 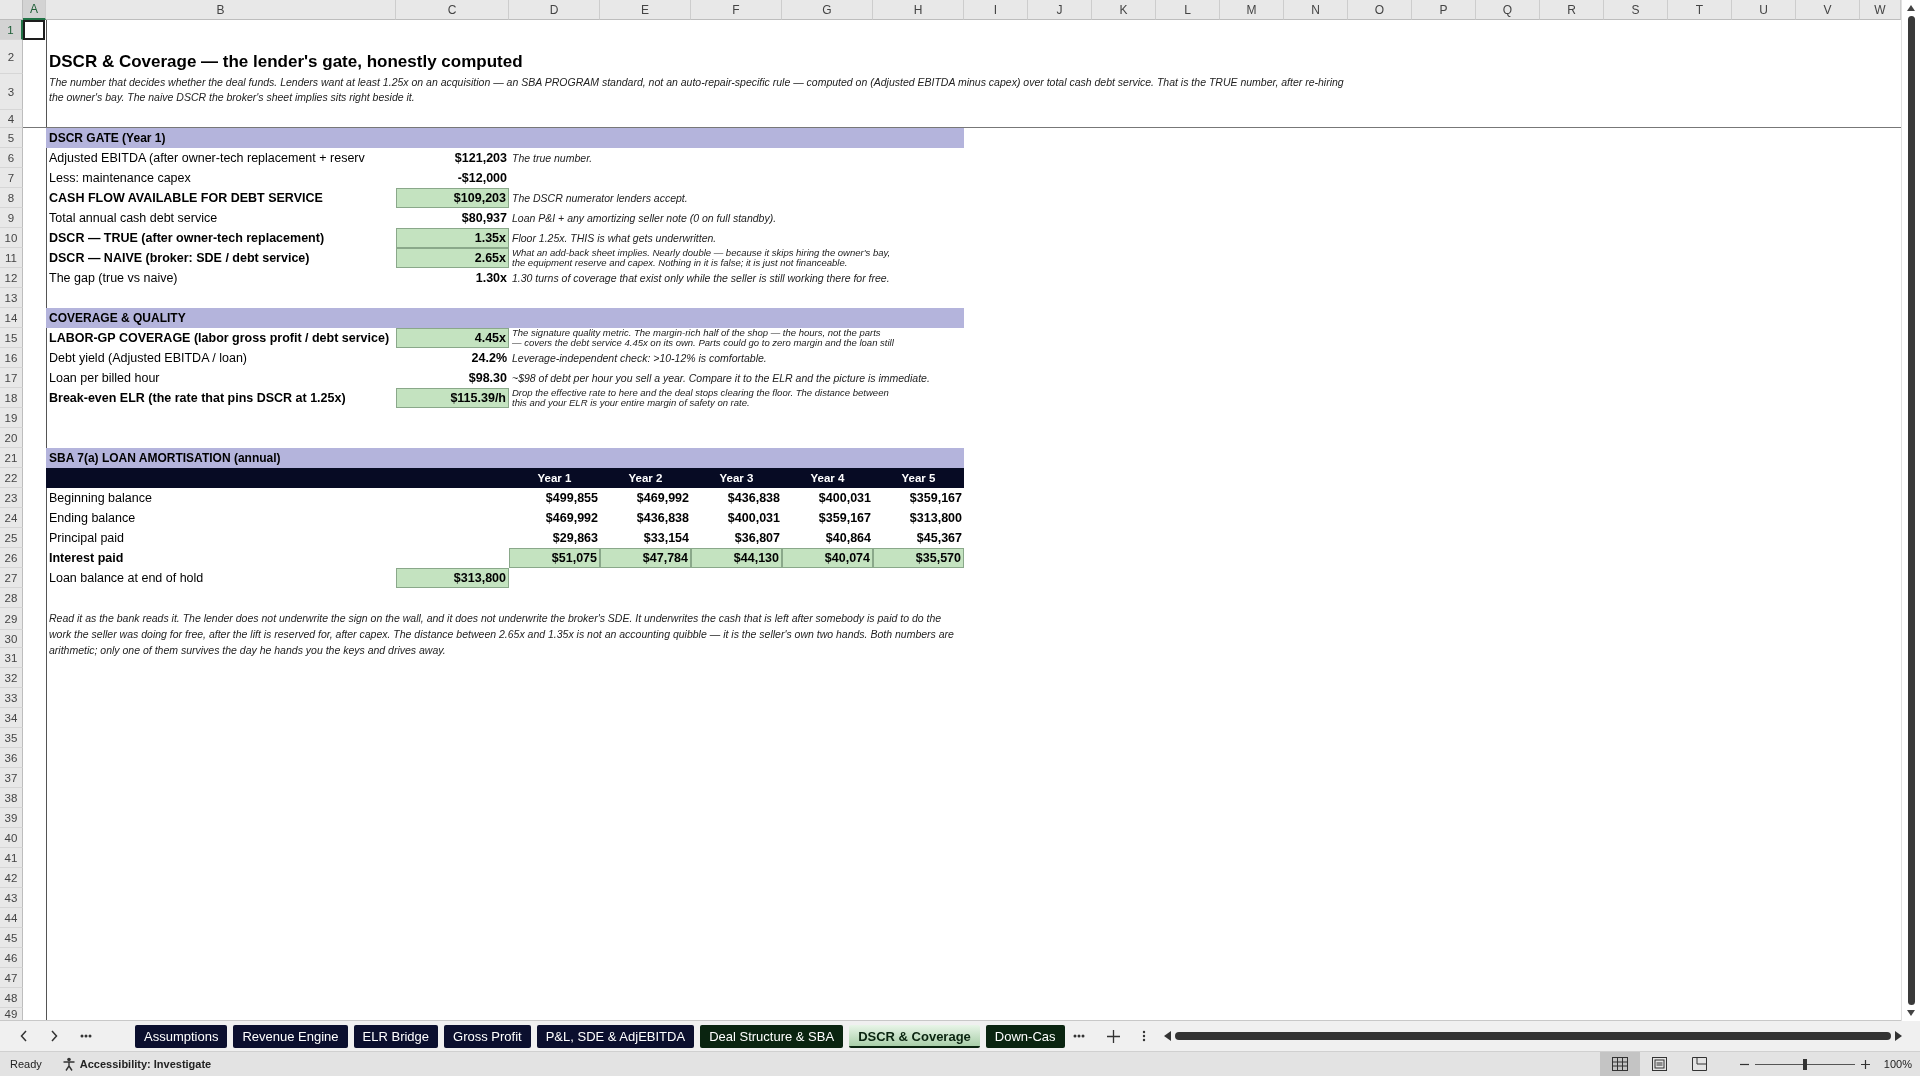 I want to click on zoom-level: 100%, so click(x=1897, y=1064).